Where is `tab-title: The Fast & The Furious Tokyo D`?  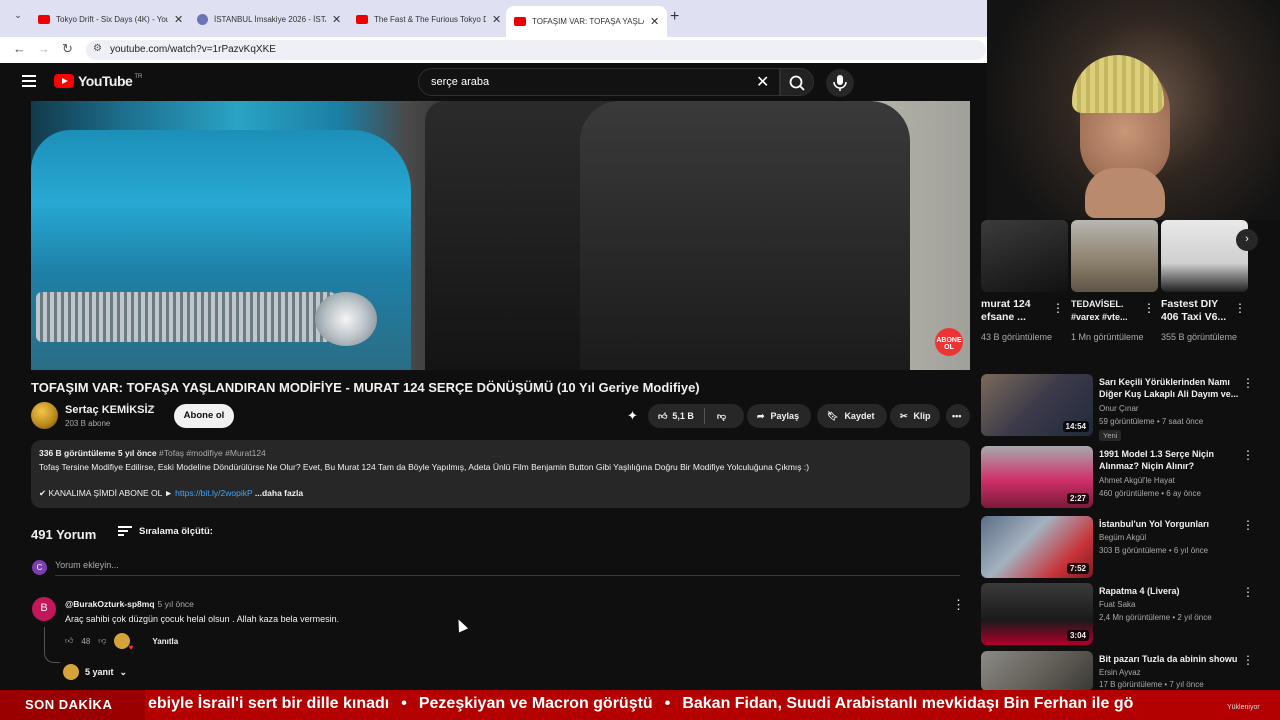 tab-title: The Fast & The Furious Tokyo D is located at coordinates (430, 19).